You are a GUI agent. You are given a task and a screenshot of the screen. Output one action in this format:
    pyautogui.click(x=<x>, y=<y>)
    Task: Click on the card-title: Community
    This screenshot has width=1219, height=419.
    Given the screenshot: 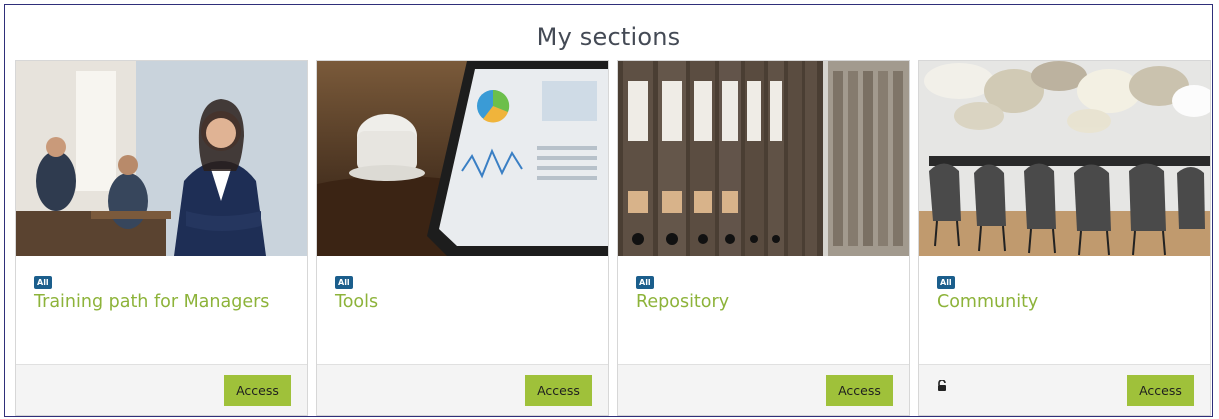 What is the action you would take?
    pyautogui.click(x=1062, y=302)
    